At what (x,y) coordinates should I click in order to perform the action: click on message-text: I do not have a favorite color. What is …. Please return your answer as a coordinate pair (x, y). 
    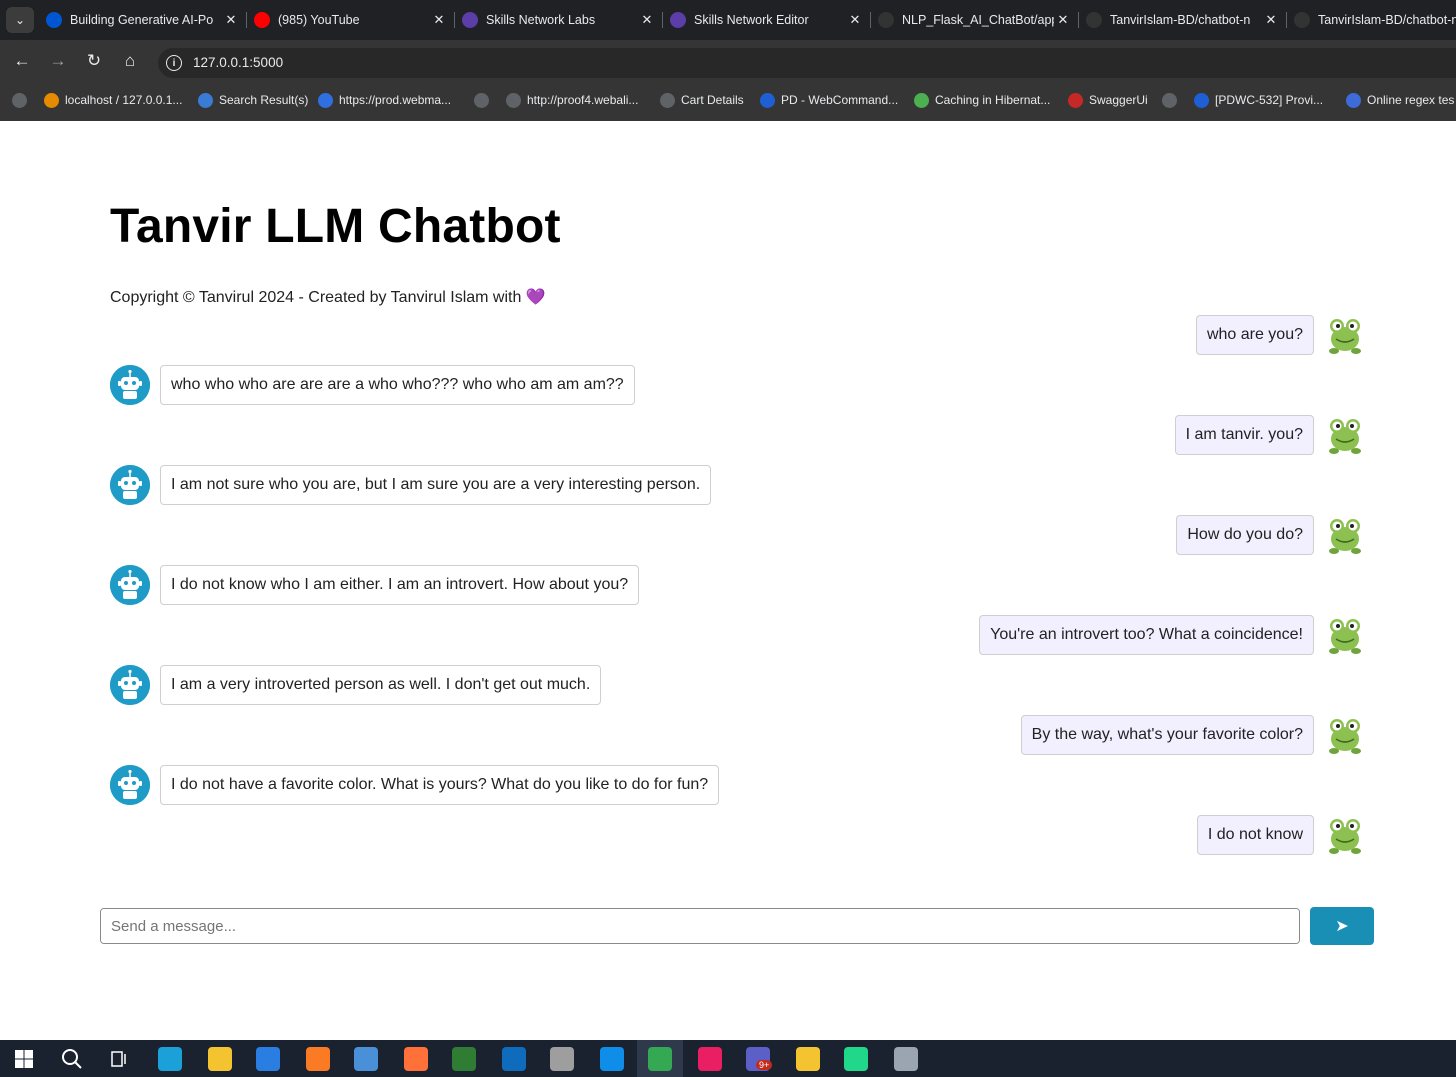
    Looking at the image, I should click on (440, 785).